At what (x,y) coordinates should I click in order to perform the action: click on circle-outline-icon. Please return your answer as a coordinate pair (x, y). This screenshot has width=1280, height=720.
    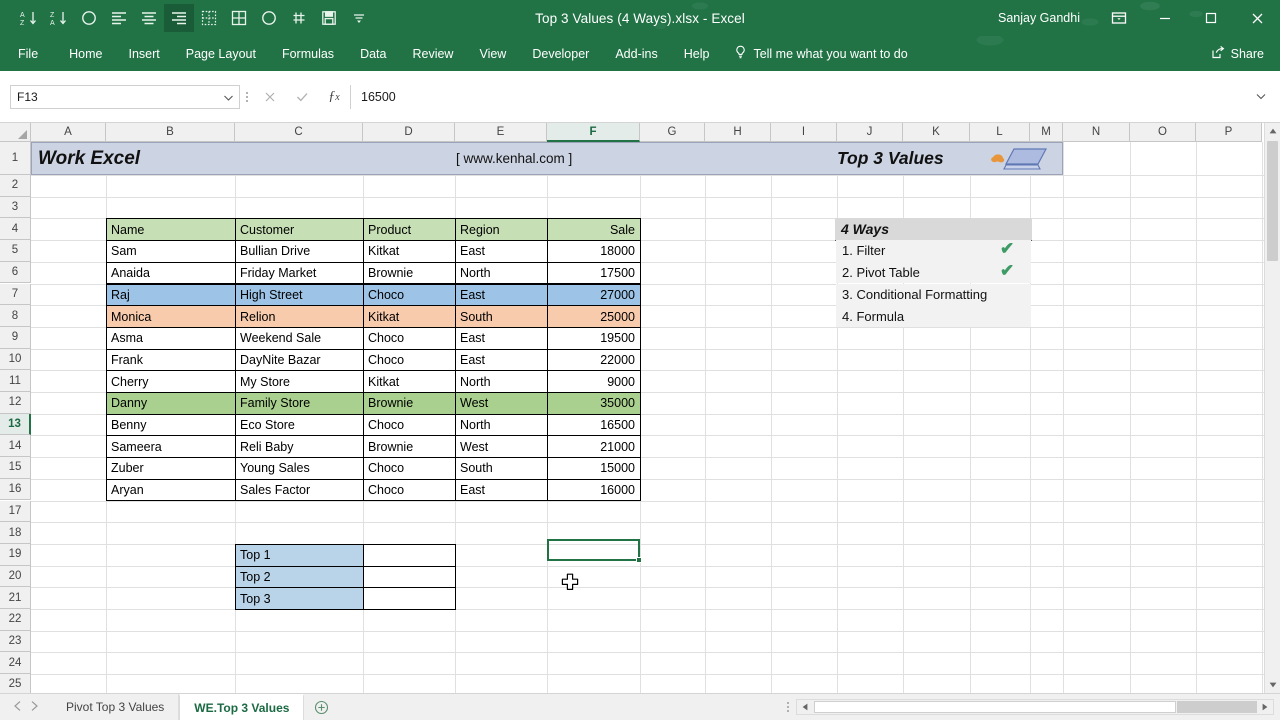
    Looking at the image, I should click on (269, 18).